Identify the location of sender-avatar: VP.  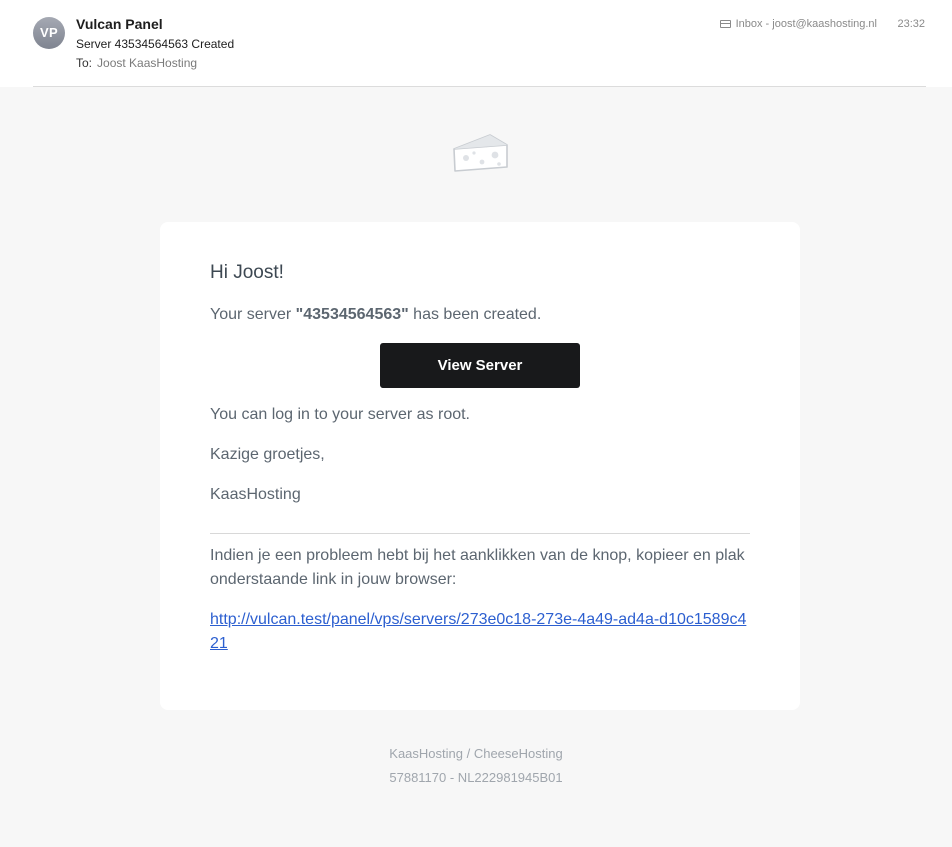
(49, 33).